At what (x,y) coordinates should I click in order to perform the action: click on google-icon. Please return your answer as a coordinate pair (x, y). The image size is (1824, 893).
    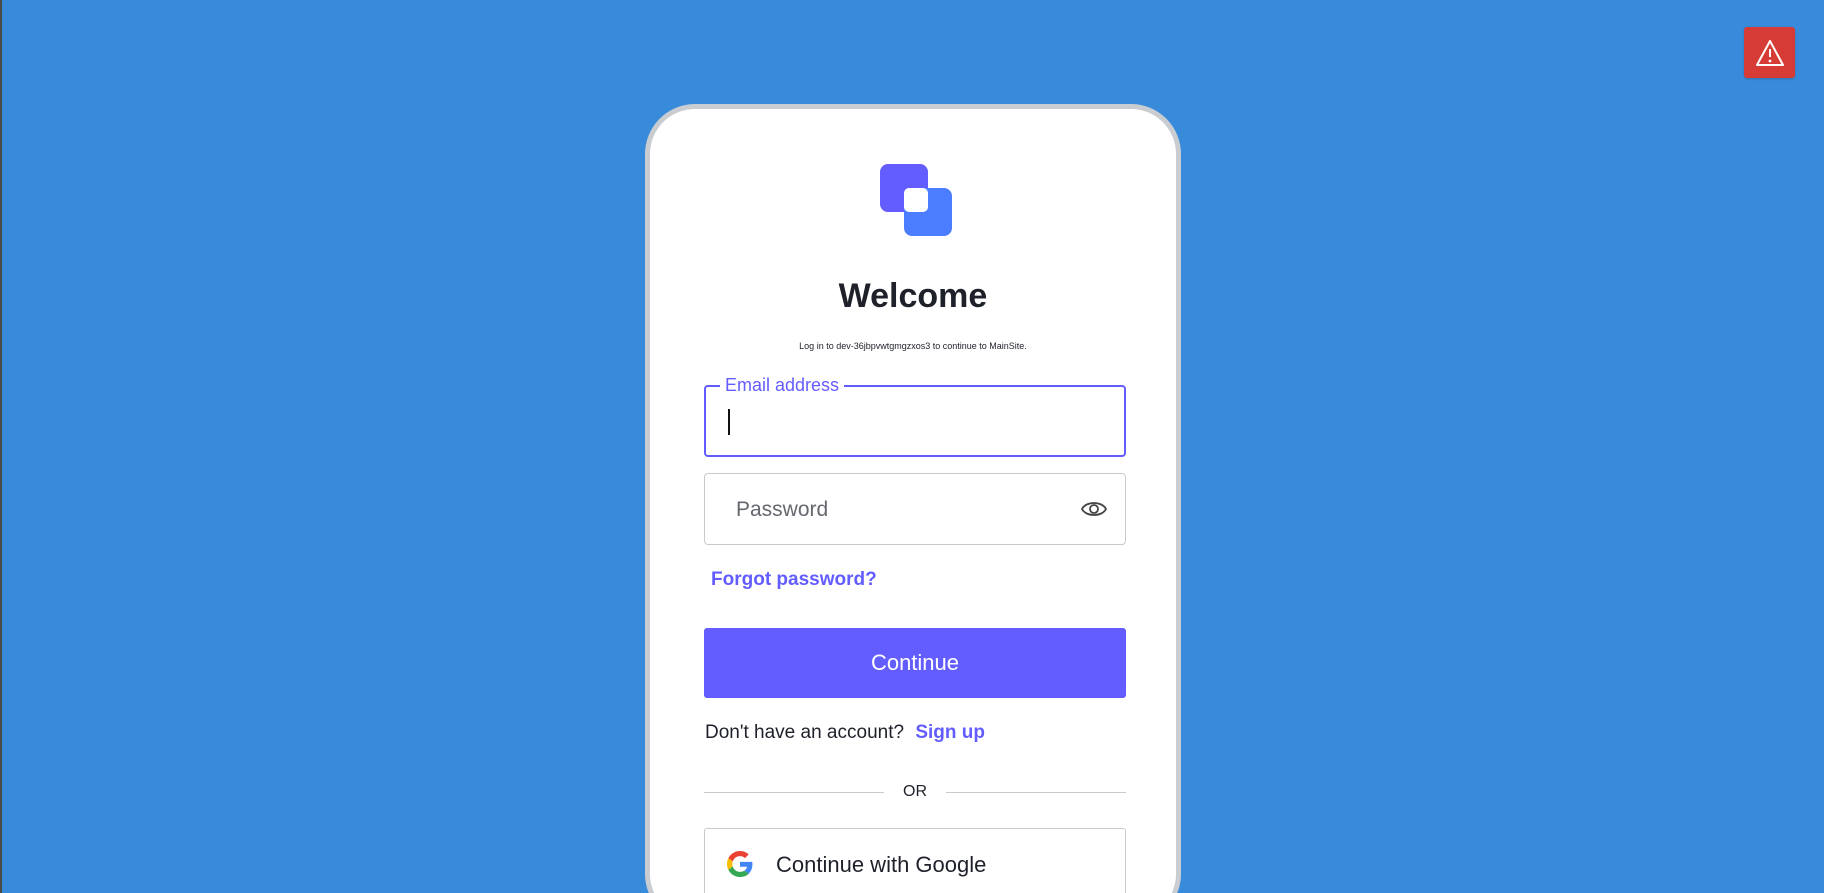
    Looking at the image, I should click on (740, 864).